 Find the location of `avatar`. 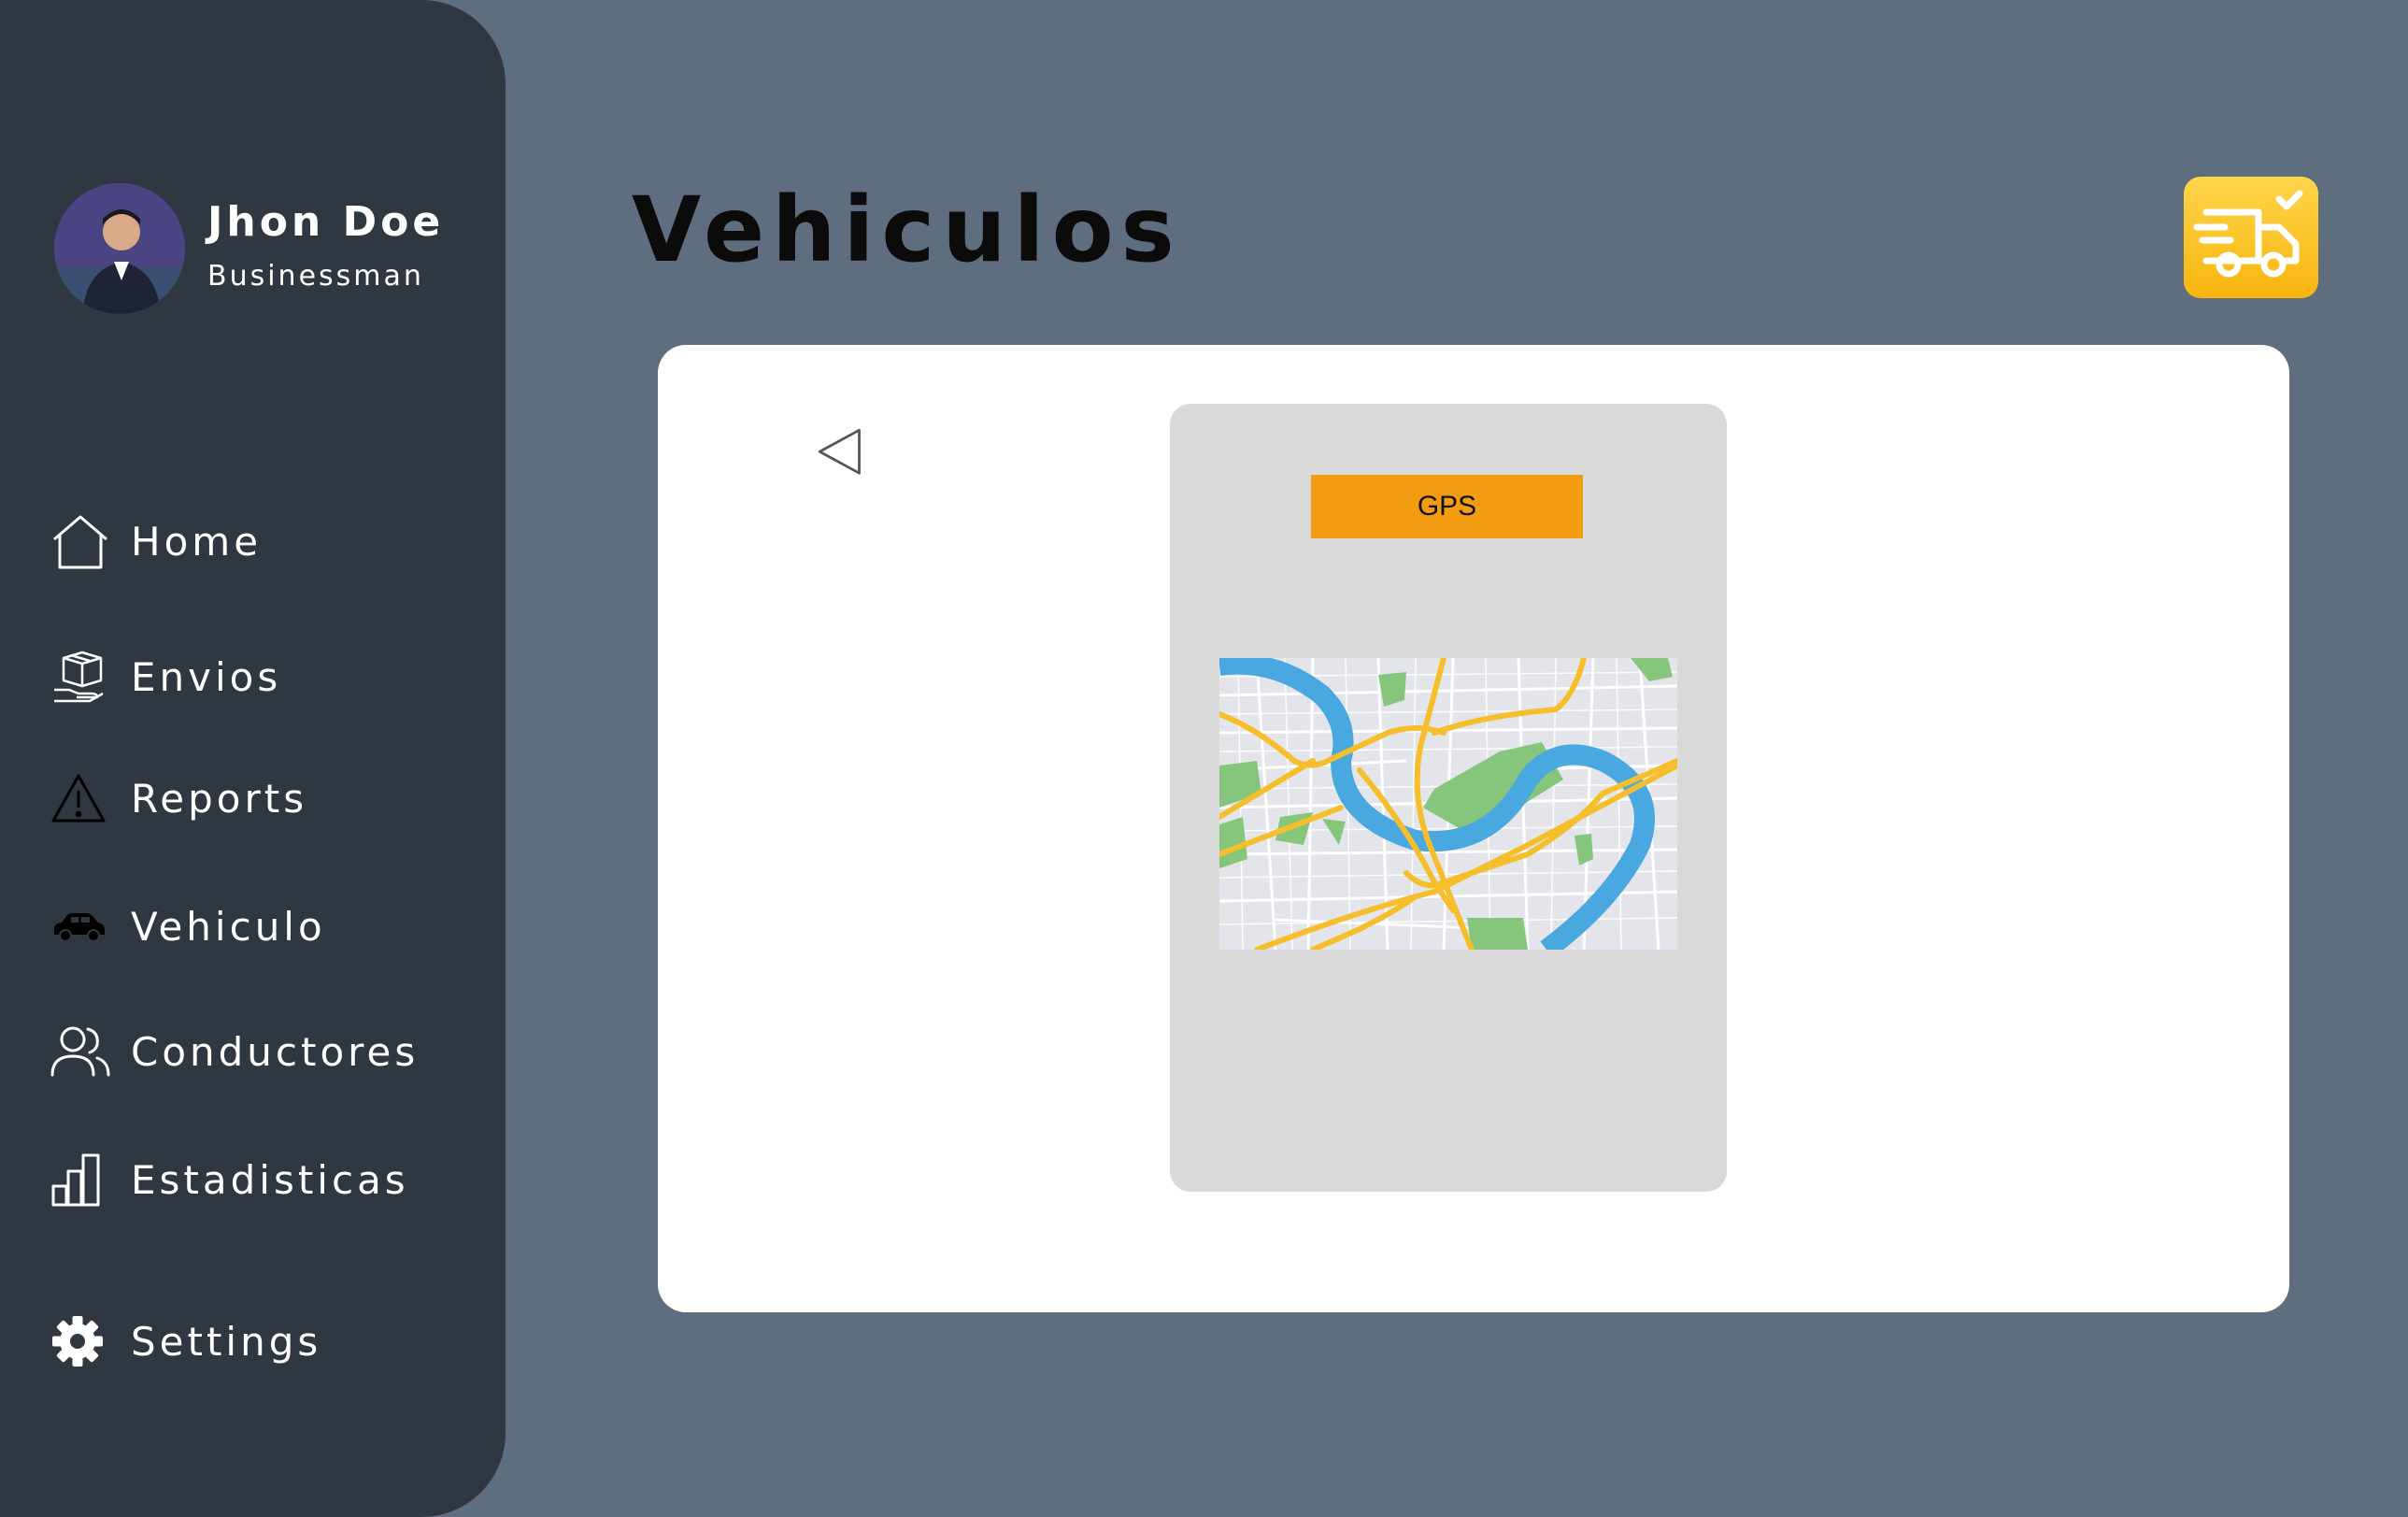

avatar is located at coordinates (119, 248).